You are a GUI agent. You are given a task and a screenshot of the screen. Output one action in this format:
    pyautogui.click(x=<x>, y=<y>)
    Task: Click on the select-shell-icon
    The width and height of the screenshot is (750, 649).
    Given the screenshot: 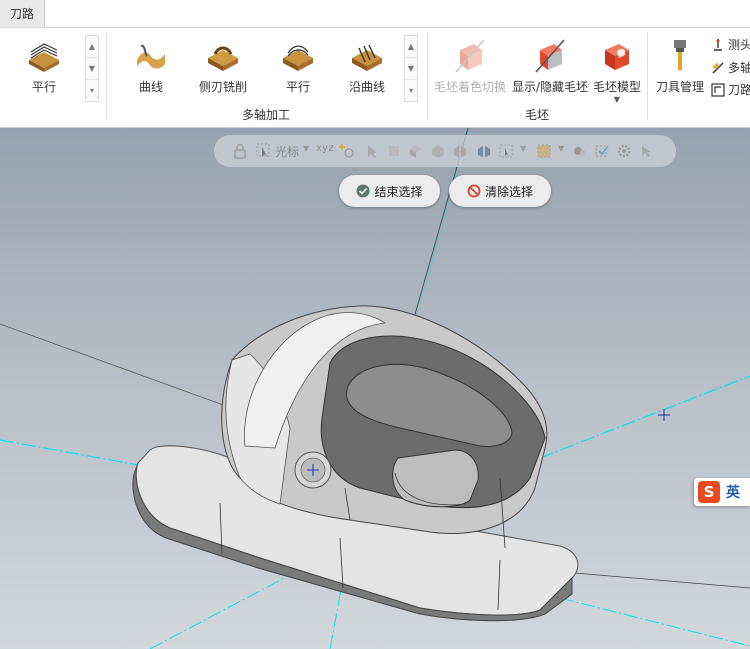 What is the action you would take?
    pyautogui.click(x=460, y=151)
    